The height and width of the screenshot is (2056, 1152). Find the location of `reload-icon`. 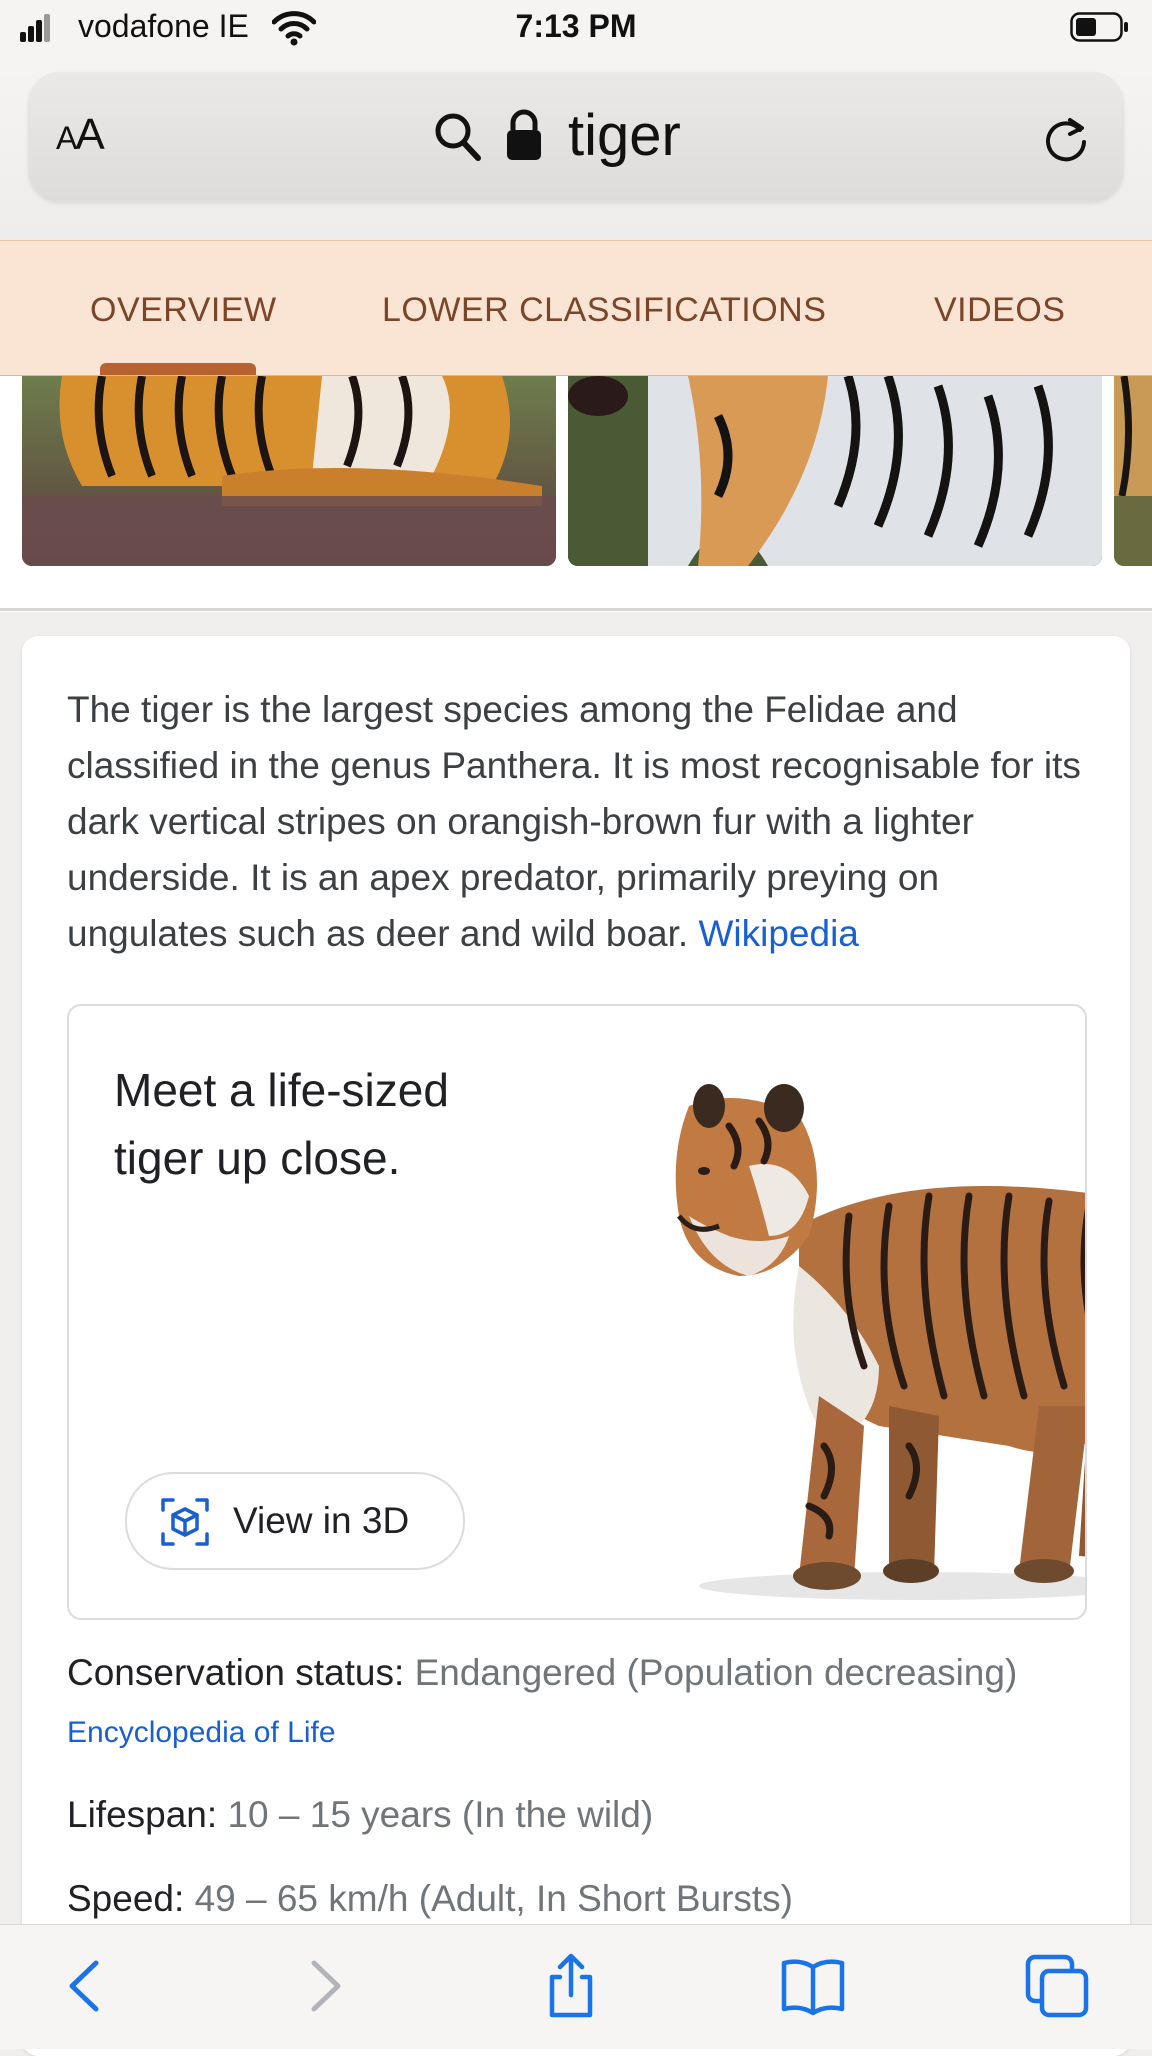

reload-icon is located at coordinates (1066, 140).